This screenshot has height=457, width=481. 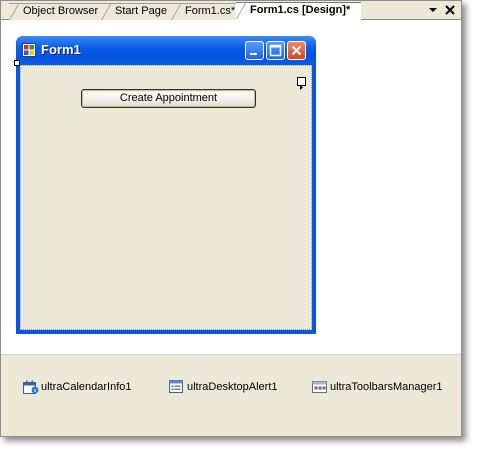 I want to click on minimize-icon, so click(x=253, y=54).